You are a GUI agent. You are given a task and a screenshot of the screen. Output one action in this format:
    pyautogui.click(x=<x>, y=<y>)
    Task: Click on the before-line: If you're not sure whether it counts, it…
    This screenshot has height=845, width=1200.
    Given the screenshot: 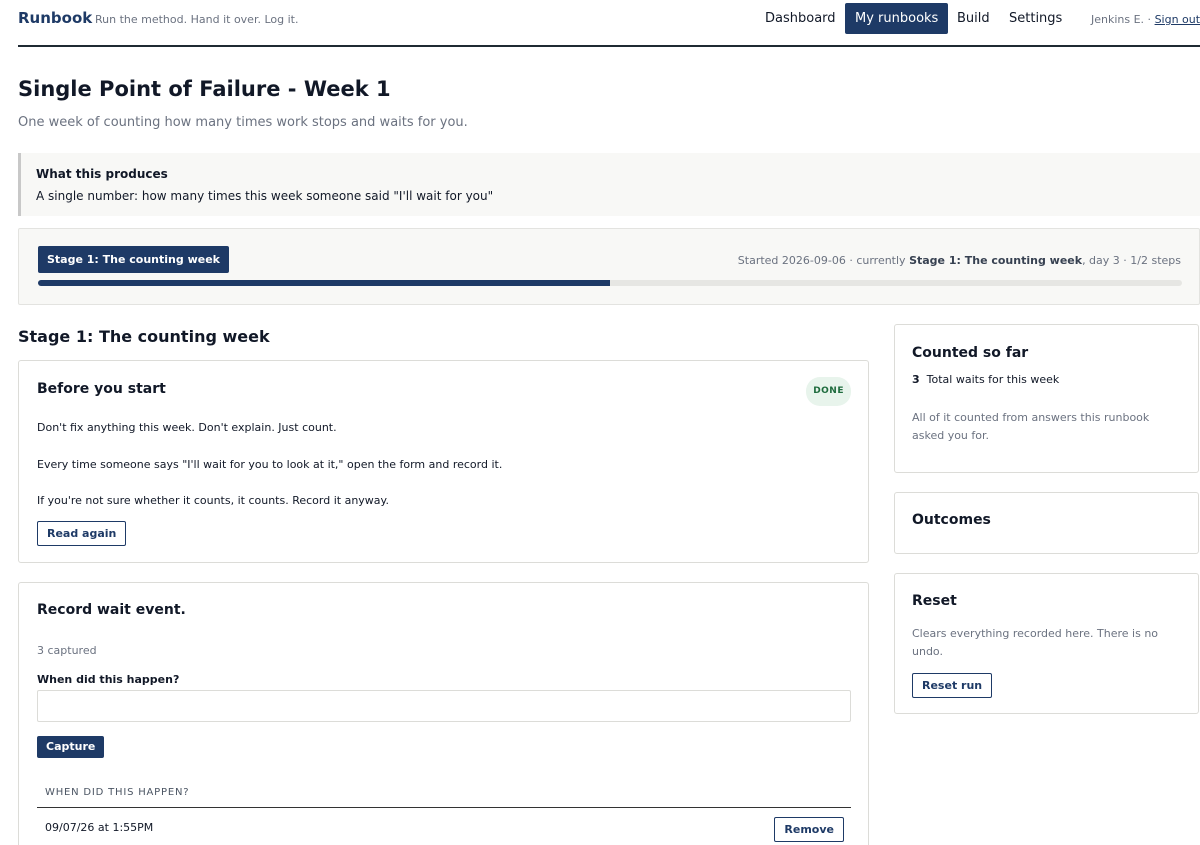 What is the action you would take?
    pyautogui.click(x=213, y=500)
    